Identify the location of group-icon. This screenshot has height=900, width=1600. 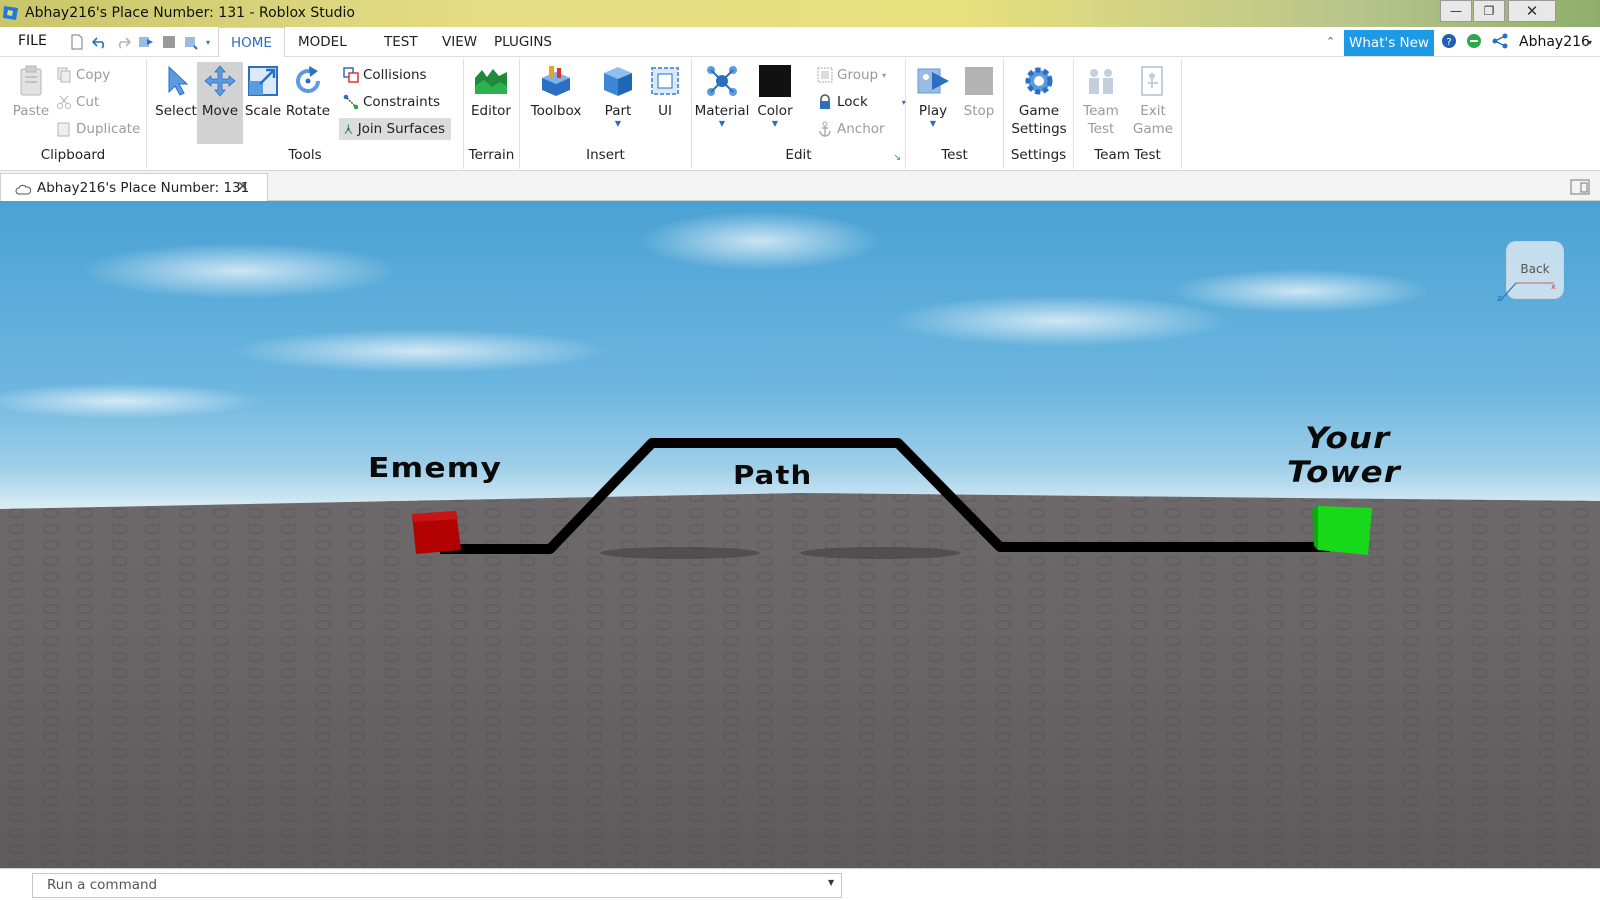
(825, 75).